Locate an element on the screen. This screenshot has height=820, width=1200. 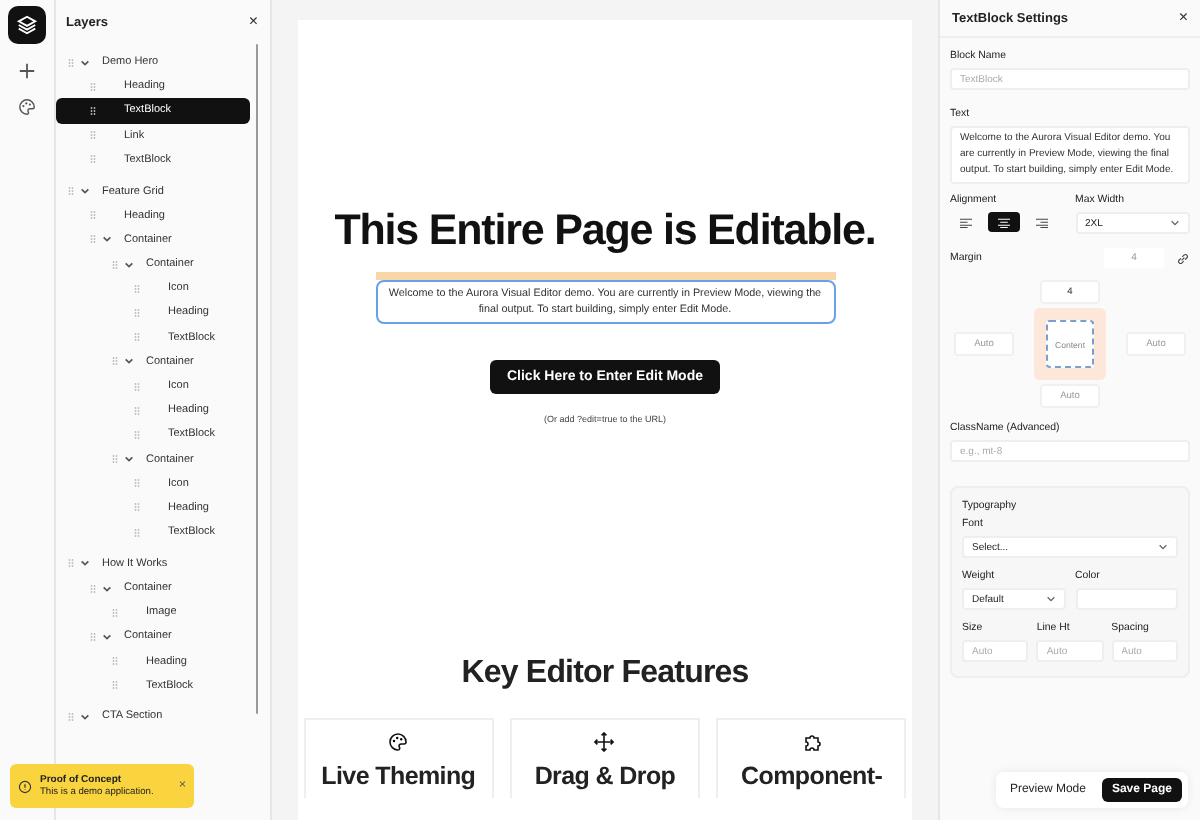
align-center-button is located at coordinates (1004, 222).